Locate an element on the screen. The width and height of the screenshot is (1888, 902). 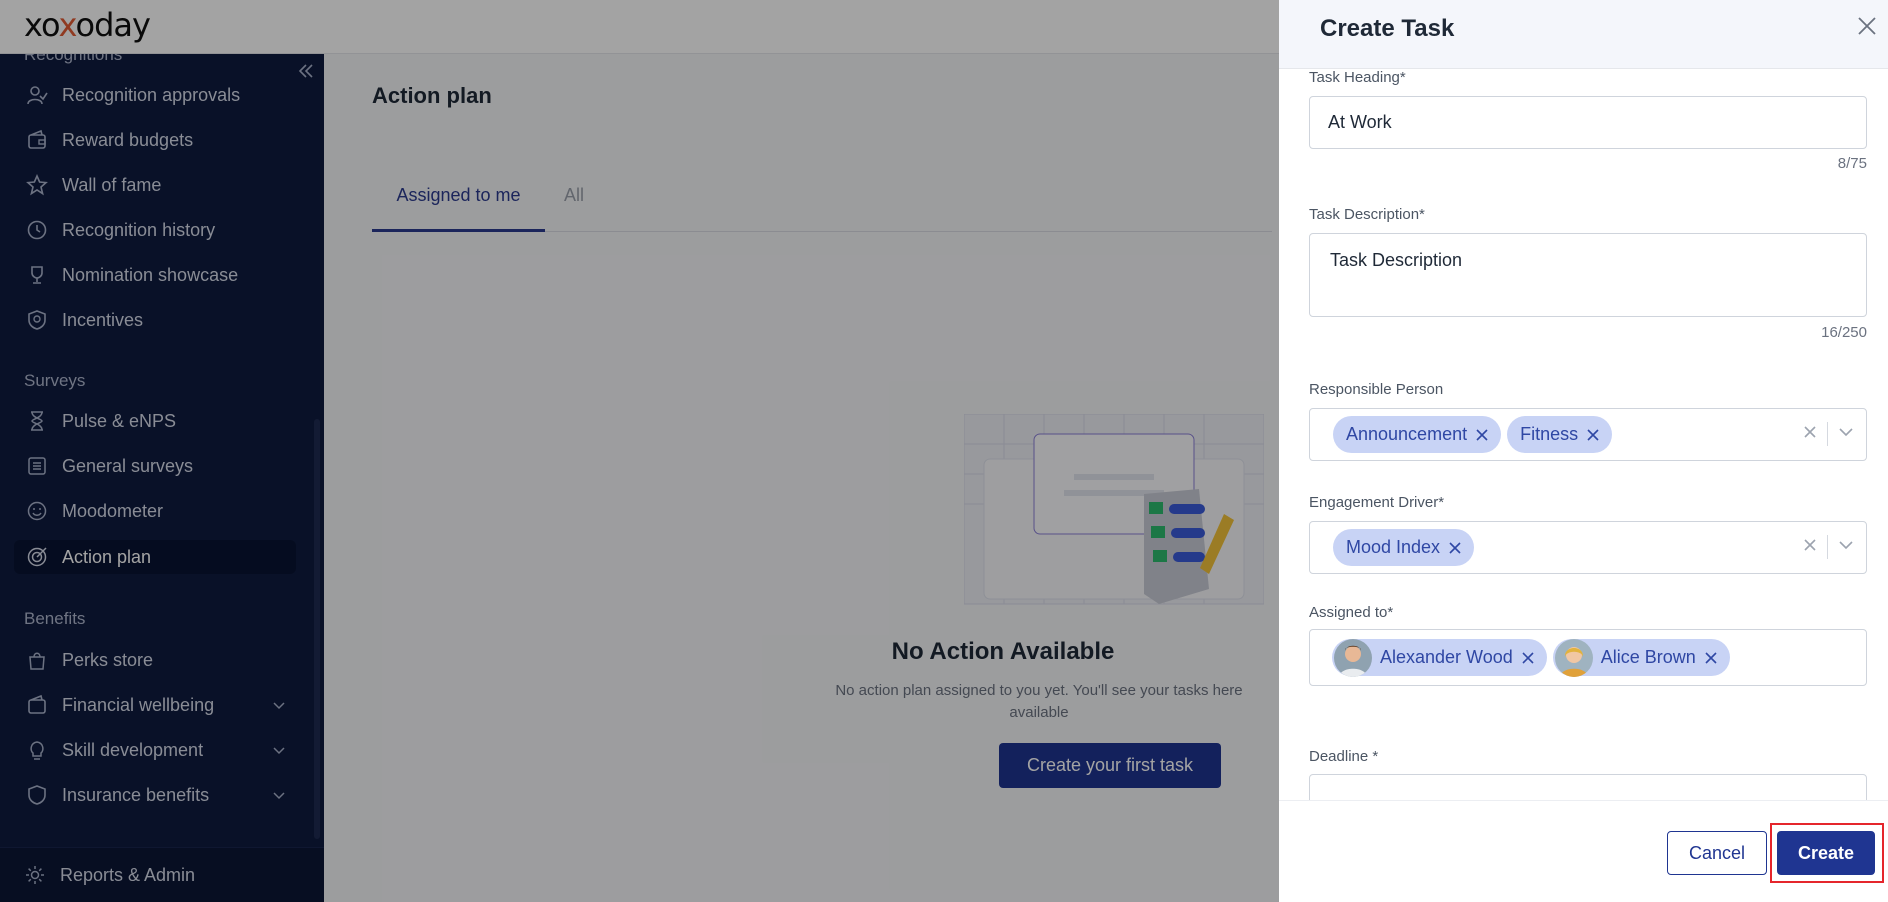
deadline-label: Deadline * is located at coordinates (1344, 756).